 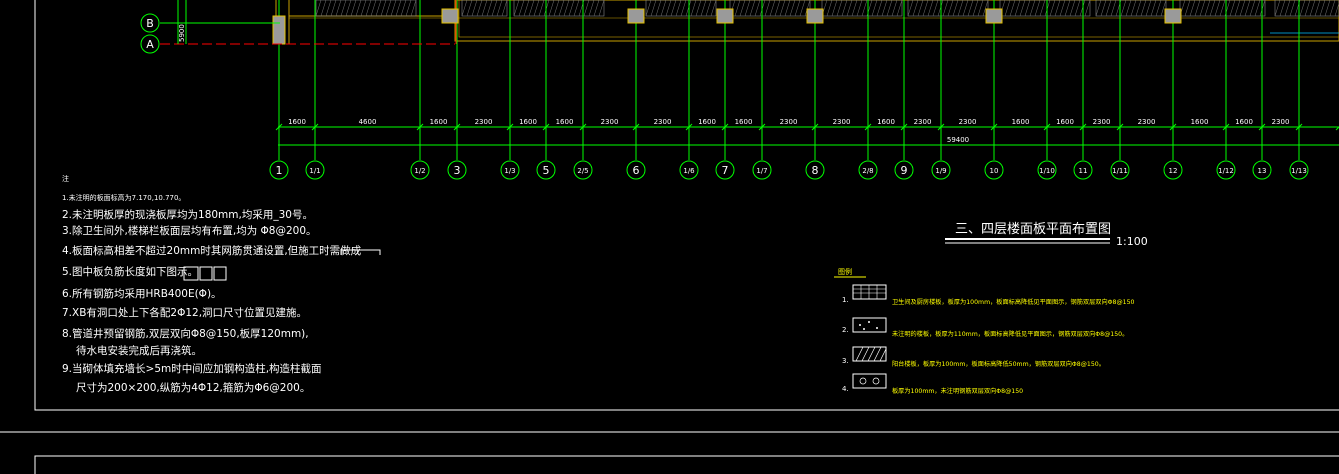 I want to click on note-9: 9.当砌体填充墙长>5m时中间应加钢构造柱,构造柱截面, so click(x=192, y=368).